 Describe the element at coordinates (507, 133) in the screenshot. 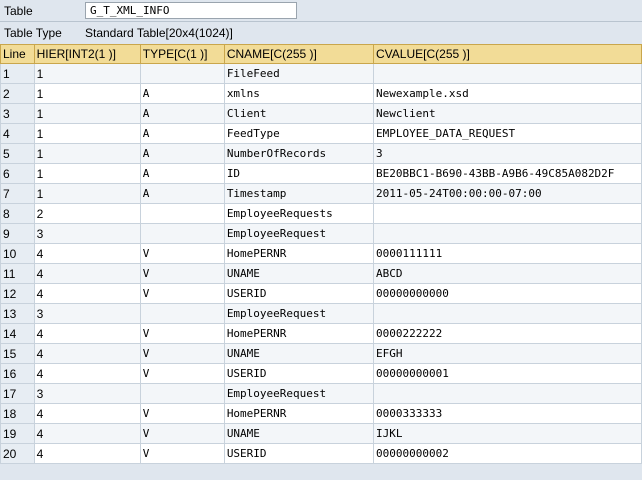

I see `cell-cvalue: EMPLOYEE_DATA_REQUEST` at that location.